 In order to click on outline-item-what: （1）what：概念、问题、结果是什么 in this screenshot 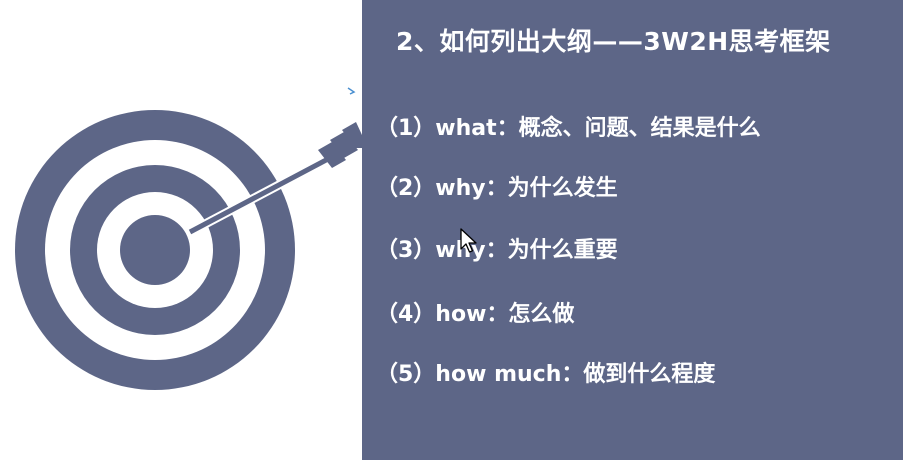, I will do `click(568, 128)`.